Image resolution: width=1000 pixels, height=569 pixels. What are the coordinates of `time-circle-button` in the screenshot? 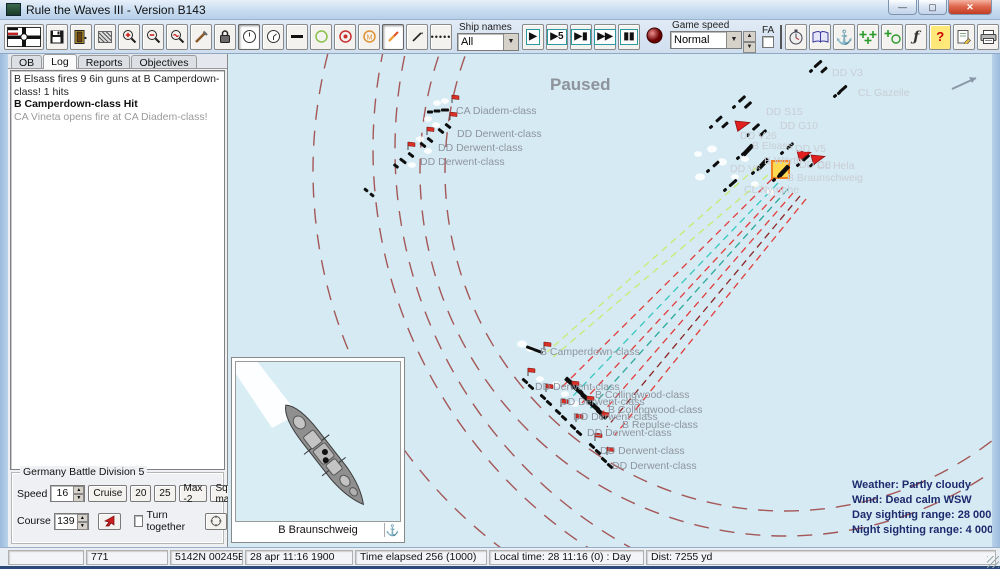 It's located at (249, 36).